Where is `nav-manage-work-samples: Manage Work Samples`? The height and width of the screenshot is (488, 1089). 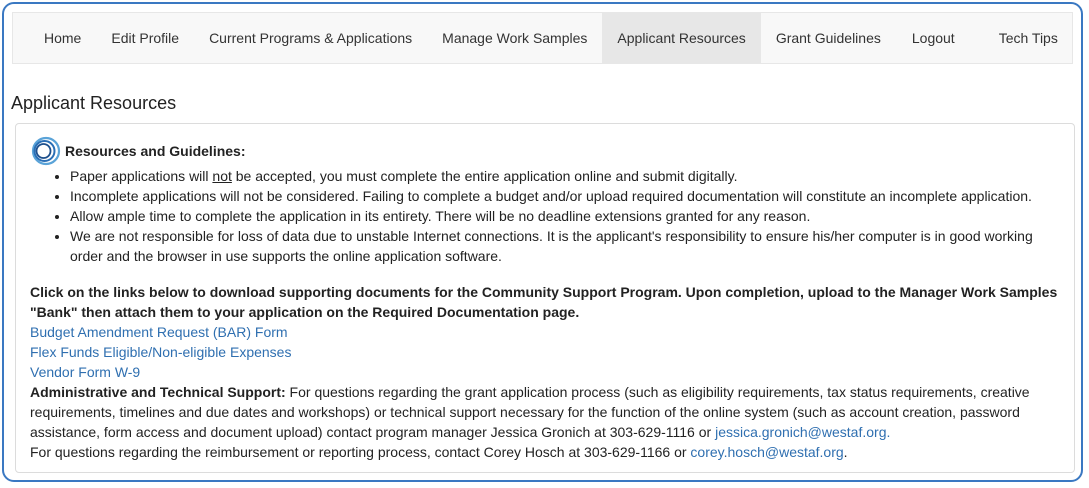
nav-manage-work-samples: Manage Work Samples is located at coordinates (514, 38).